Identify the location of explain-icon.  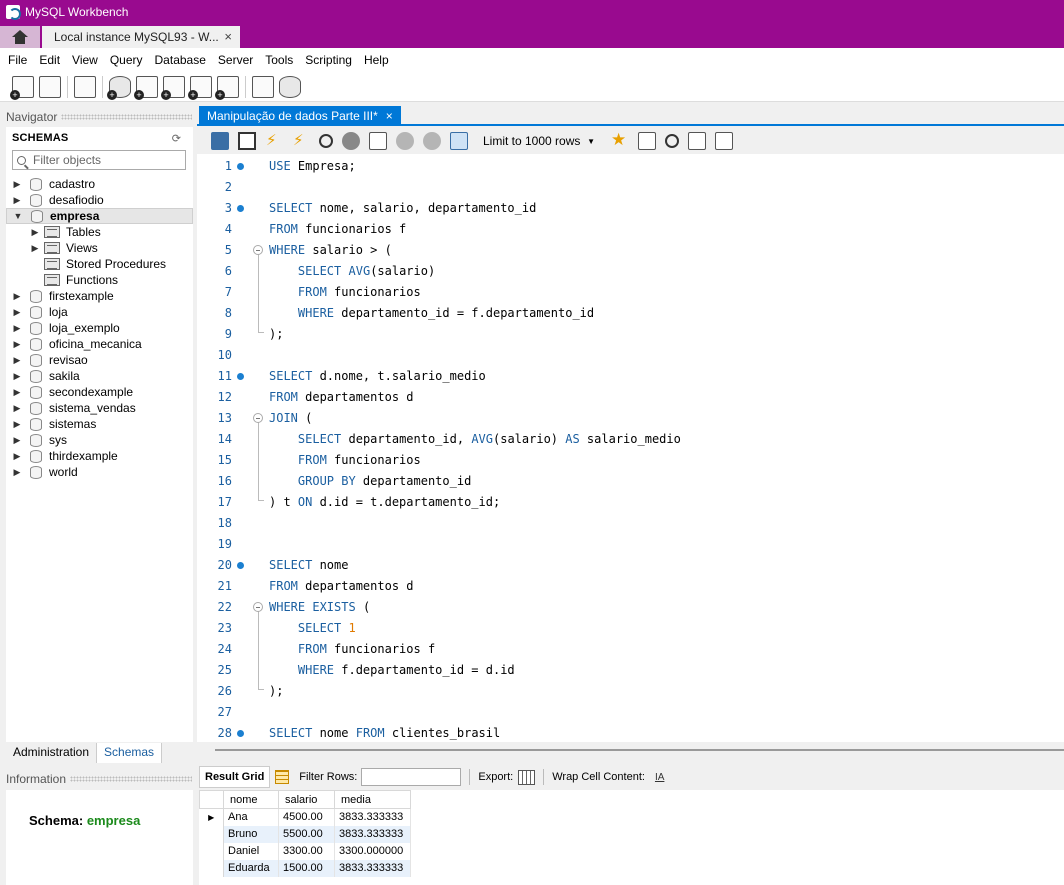
(326, 141).